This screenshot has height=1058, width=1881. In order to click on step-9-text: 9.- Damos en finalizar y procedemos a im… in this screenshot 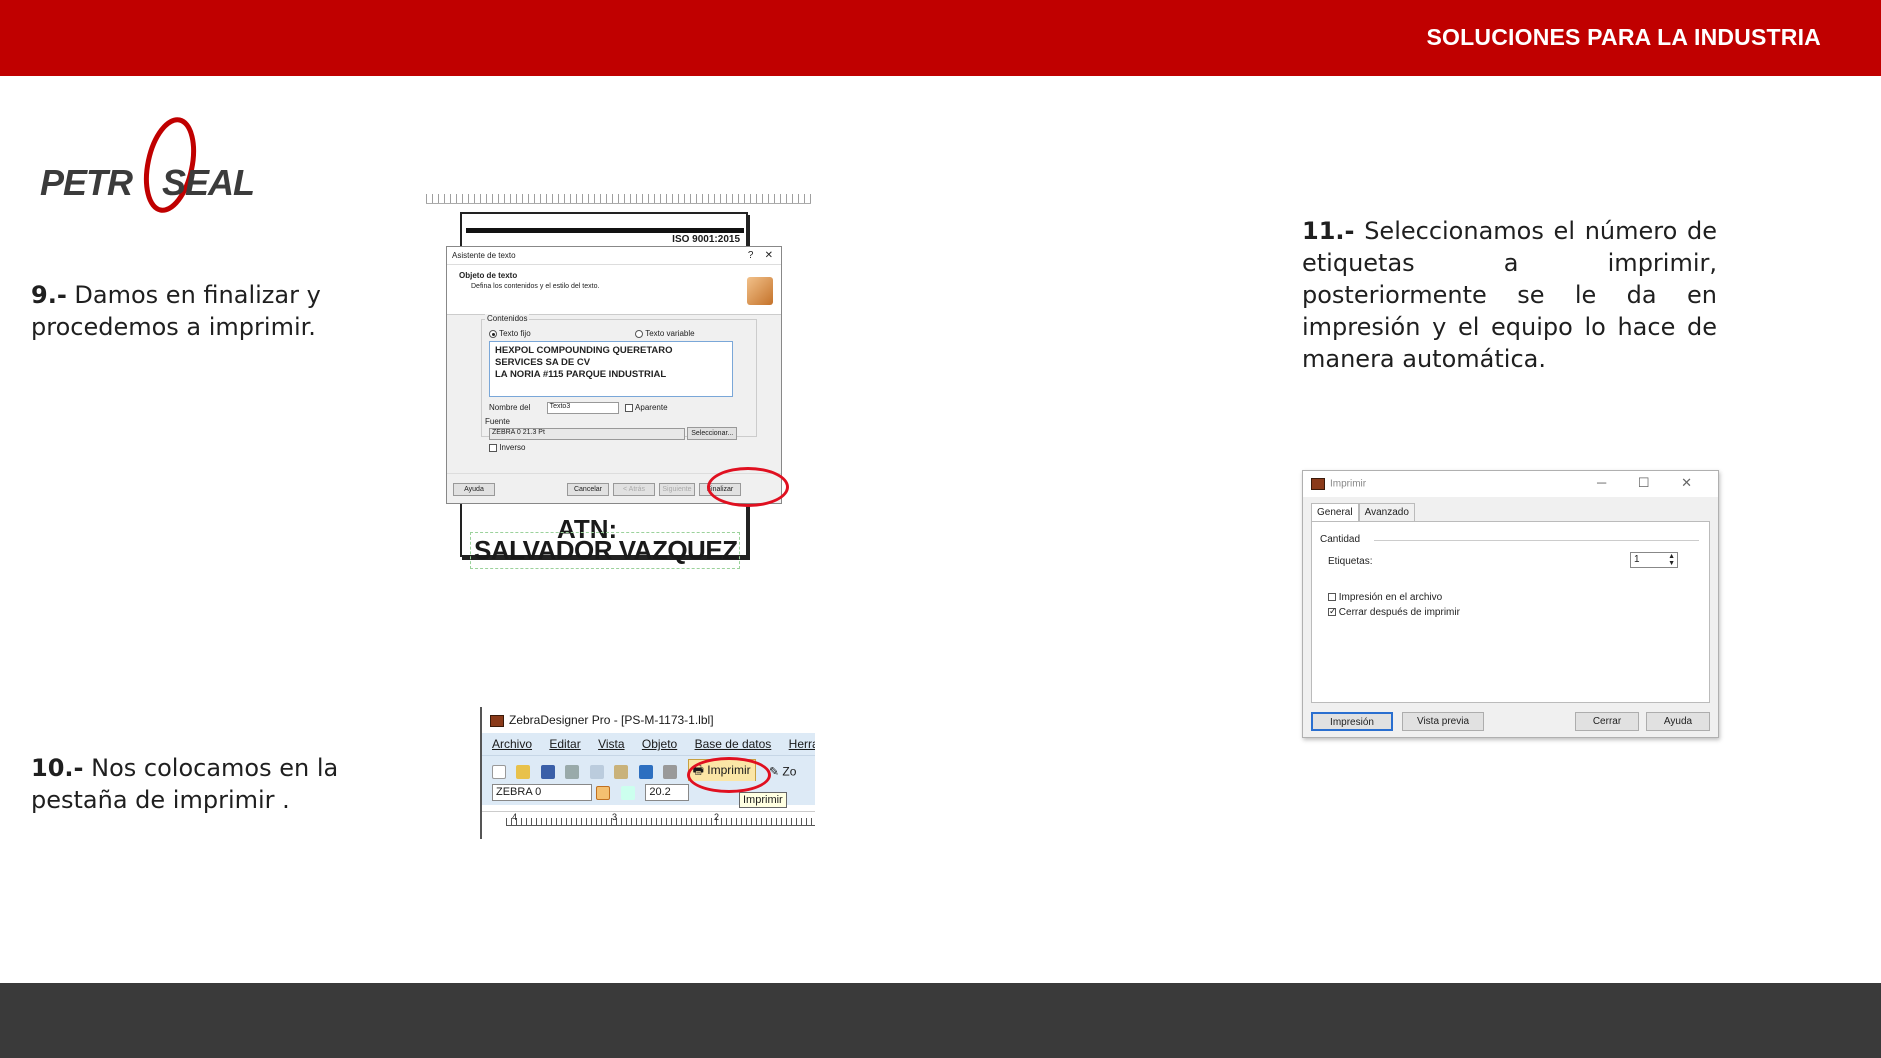, I will do `click(231, 311)`.